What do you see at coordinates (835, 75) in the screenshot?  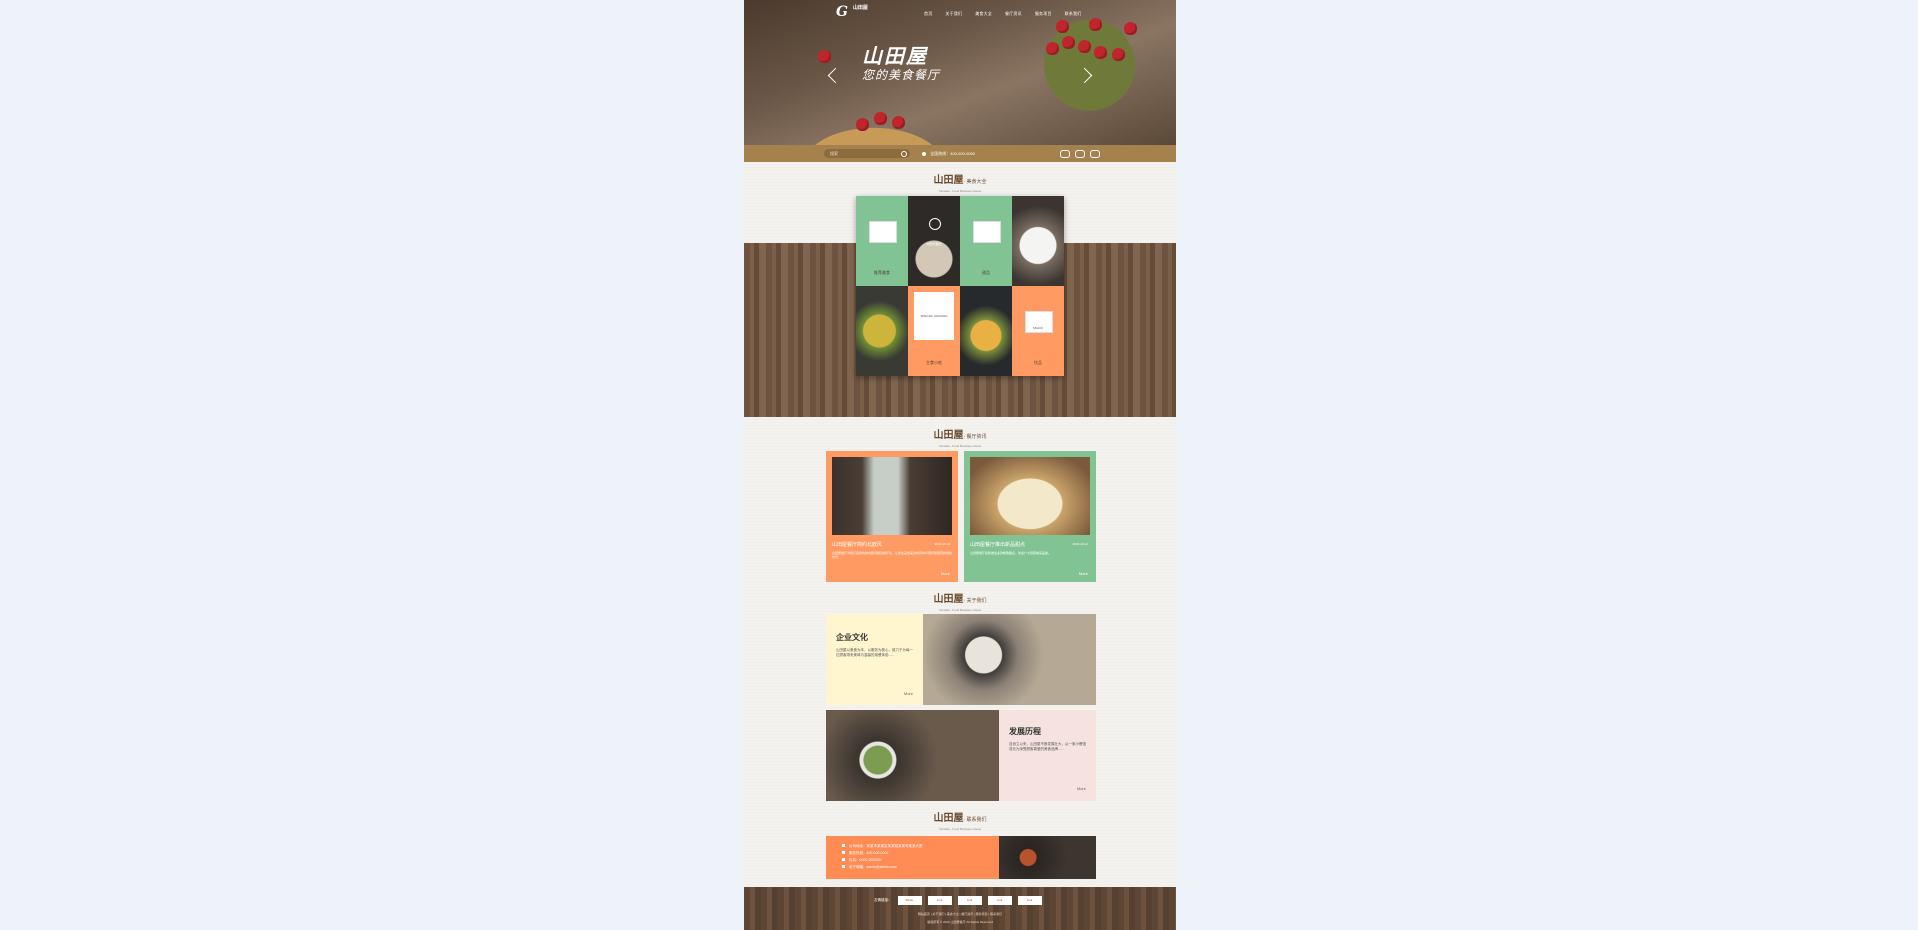 I see `slider-prev-icon` at bounding box center [835, 75].